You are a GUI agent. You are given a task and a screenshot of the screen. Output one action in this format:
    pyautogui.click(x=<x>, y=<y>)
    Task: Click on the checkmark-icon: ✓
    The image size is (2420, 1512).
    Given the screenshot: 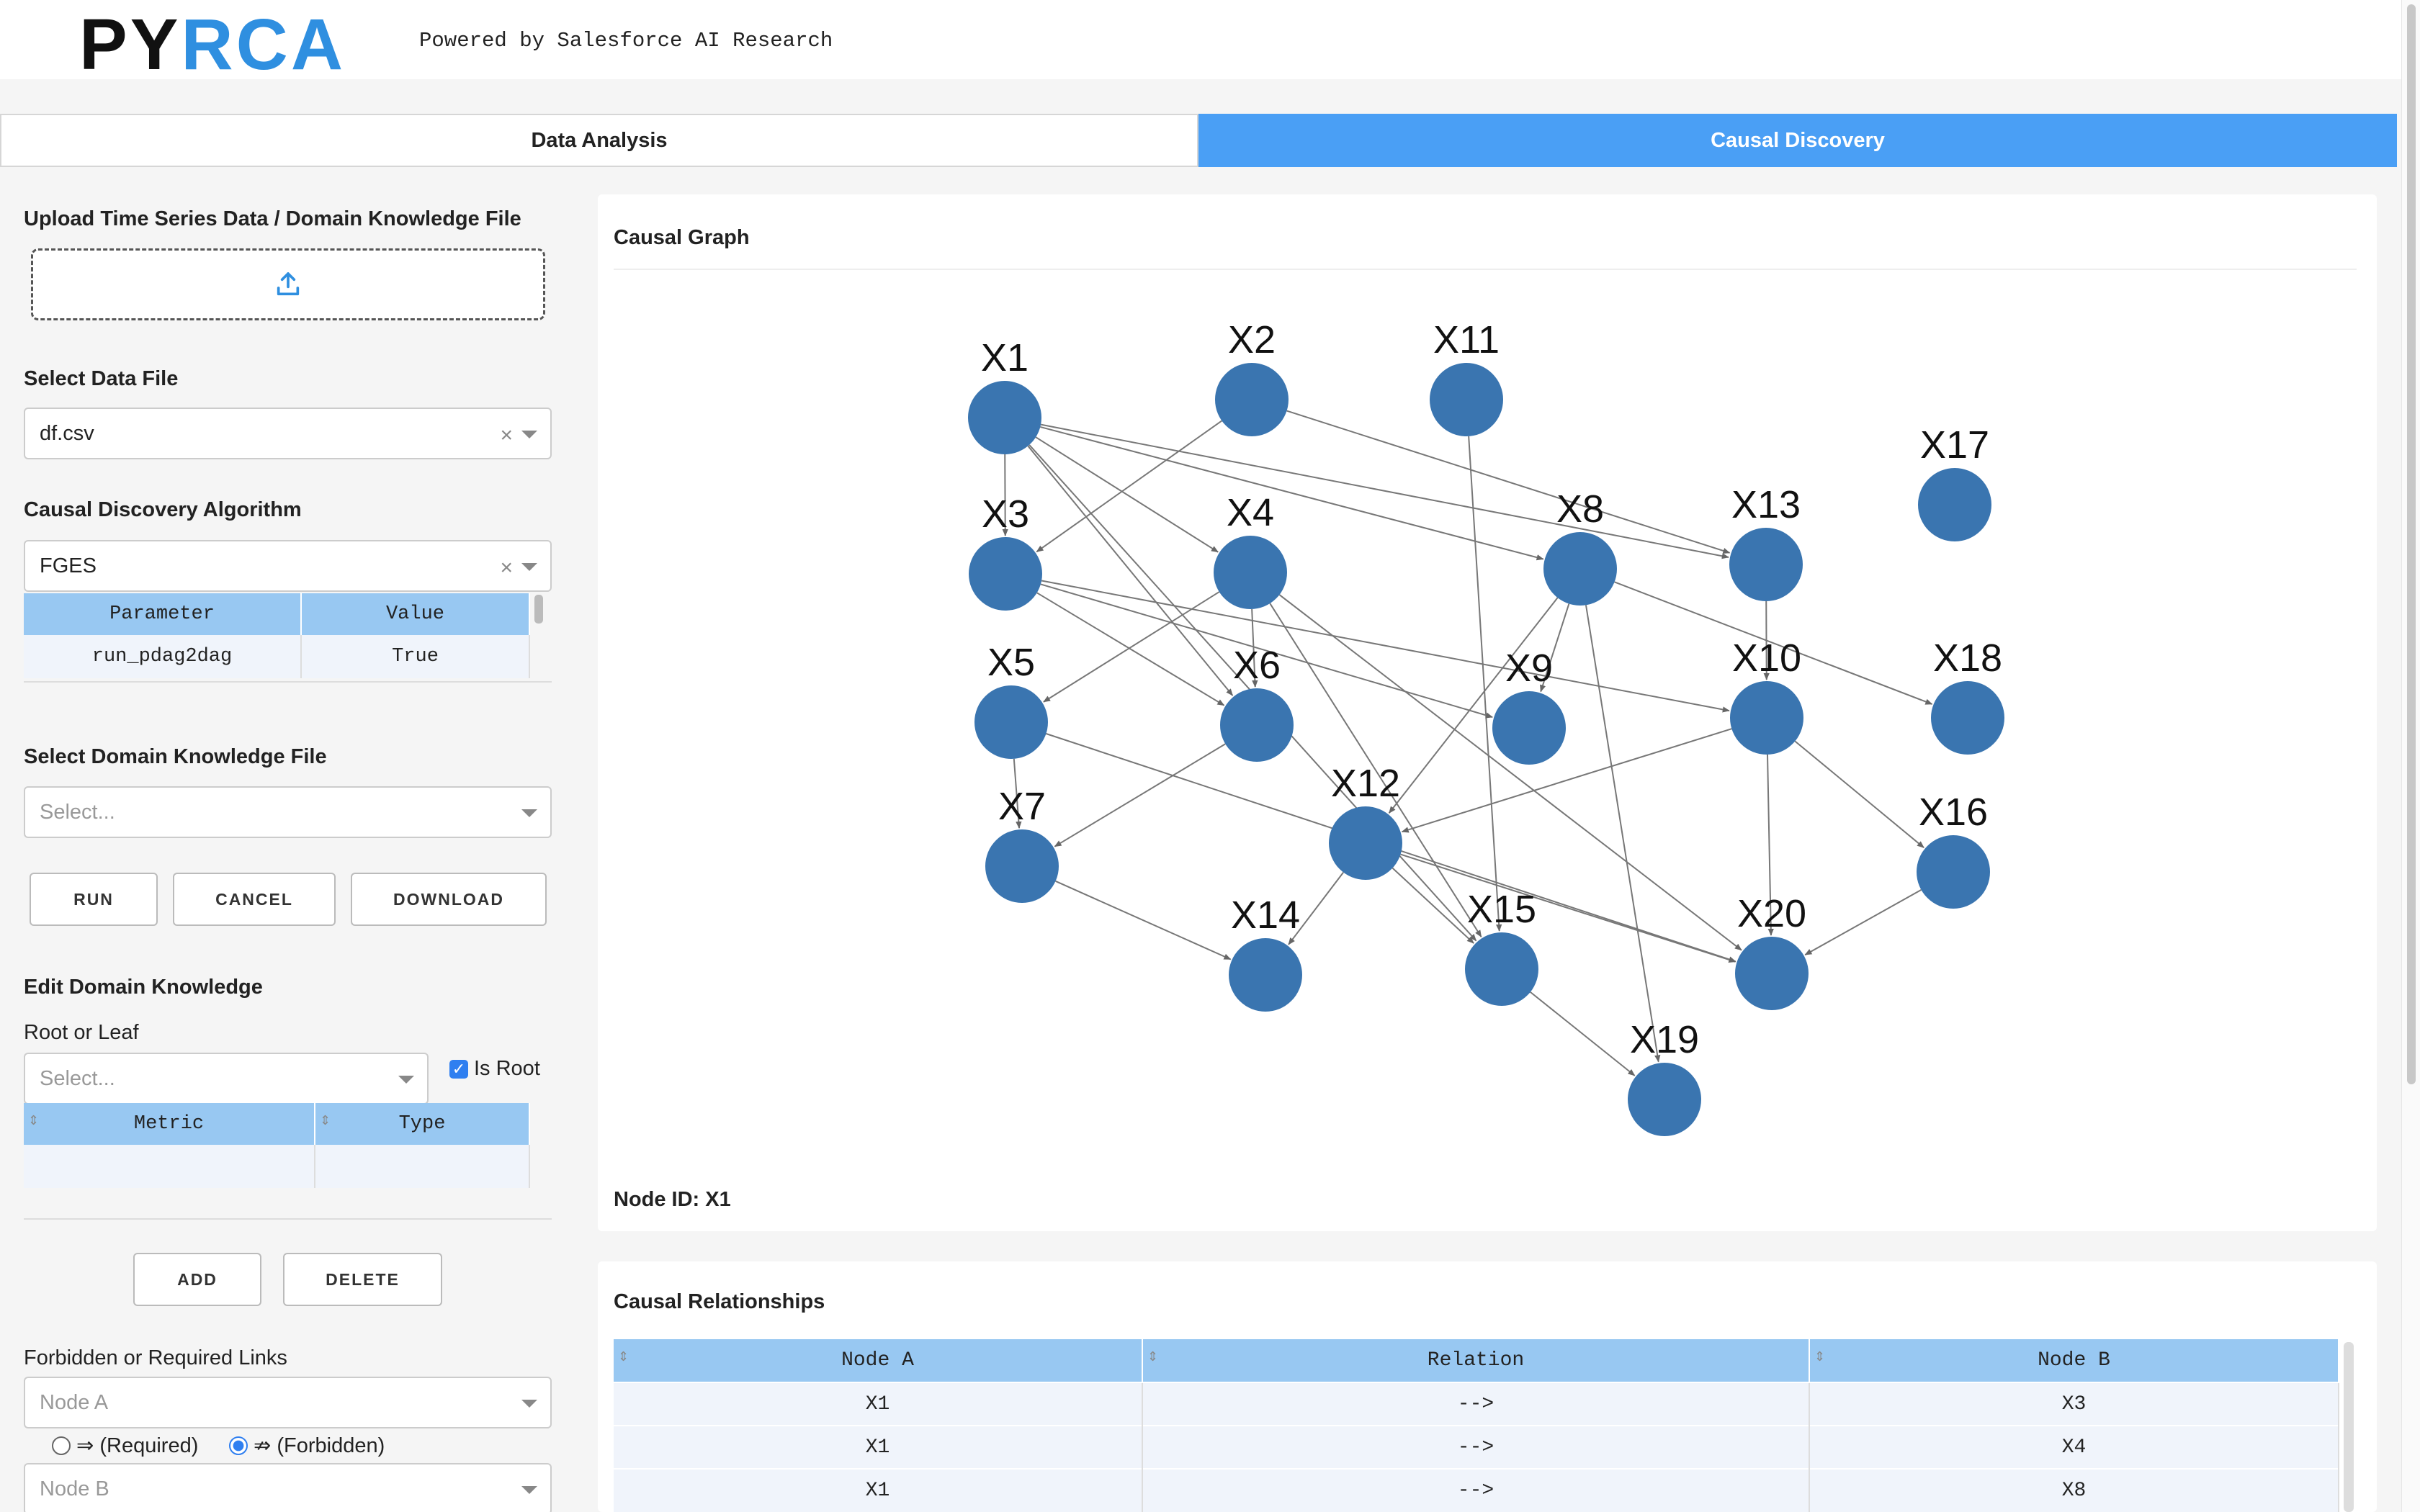 What is the action you would take?
    pyautogui.click(x=458, y=1069)
    